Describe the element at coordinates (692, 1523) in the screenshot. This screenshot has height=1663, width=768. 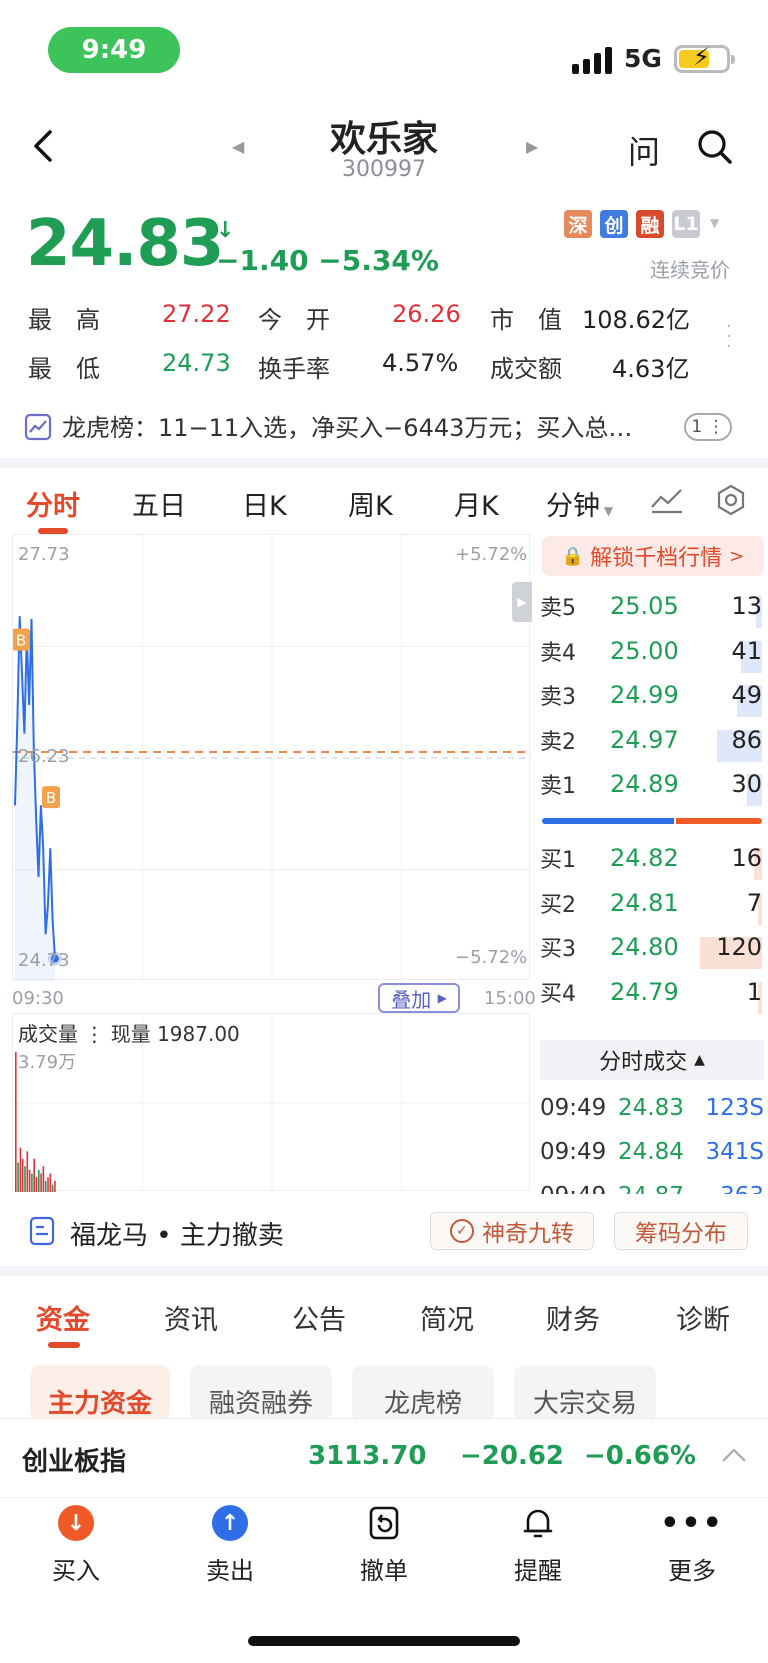
I see `more-dots-icon: •••` at that location.